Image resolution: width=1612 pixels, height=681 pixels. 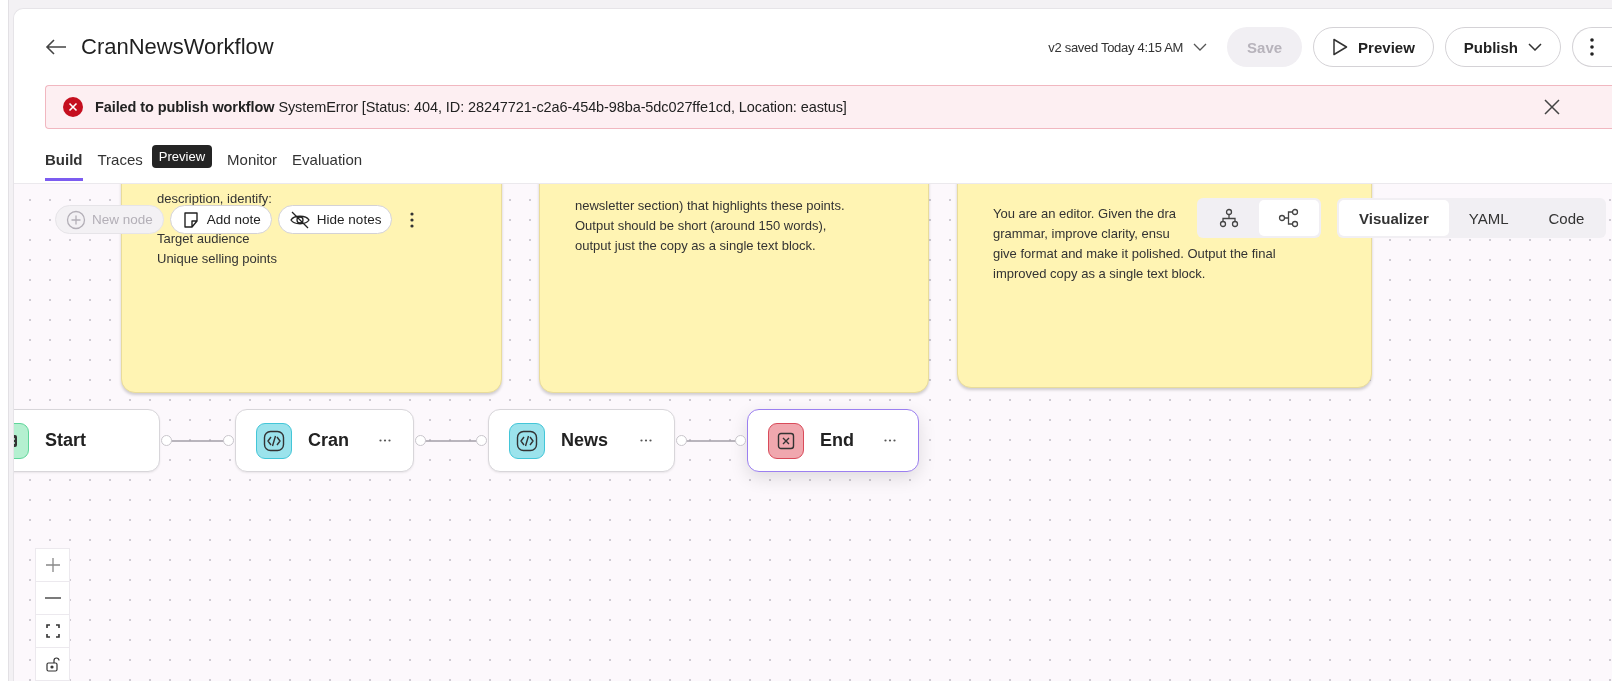 I want to click on note-text: output just the copy as a single text block., so click(x=695, y=246).